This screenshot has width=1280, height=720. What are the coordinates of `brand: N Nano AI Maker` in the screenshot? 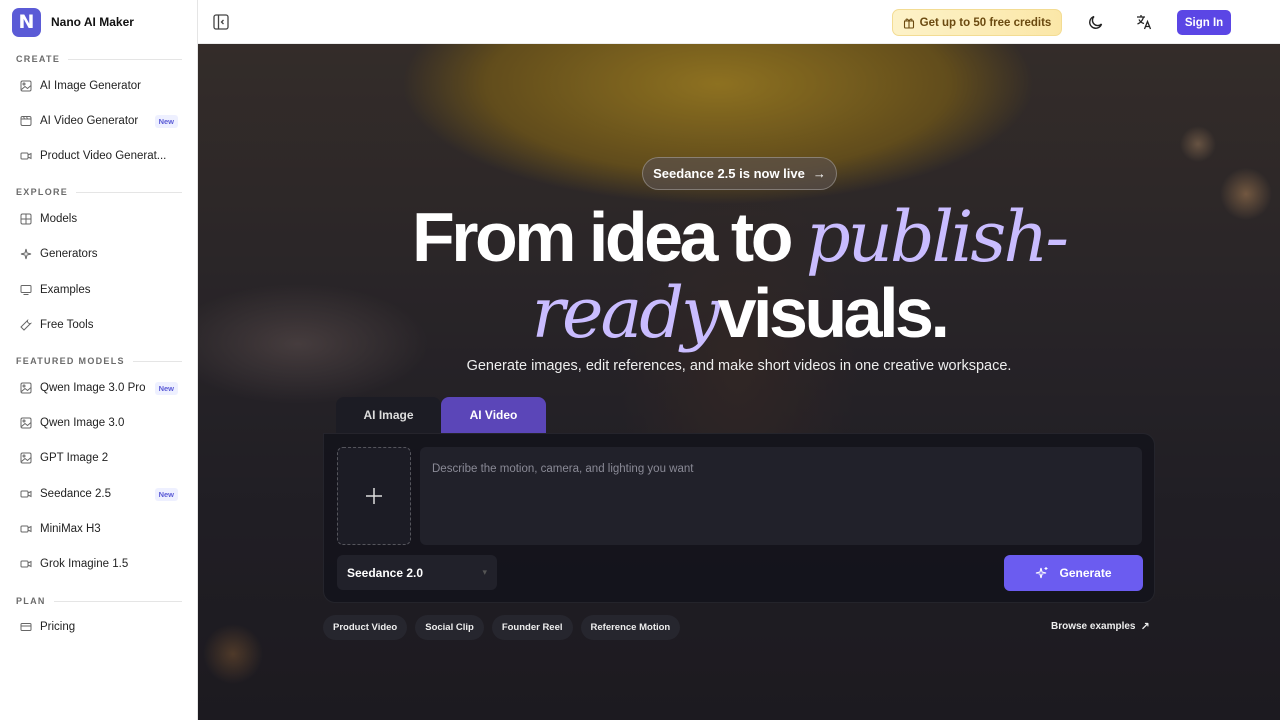 It's located at (98, 22).